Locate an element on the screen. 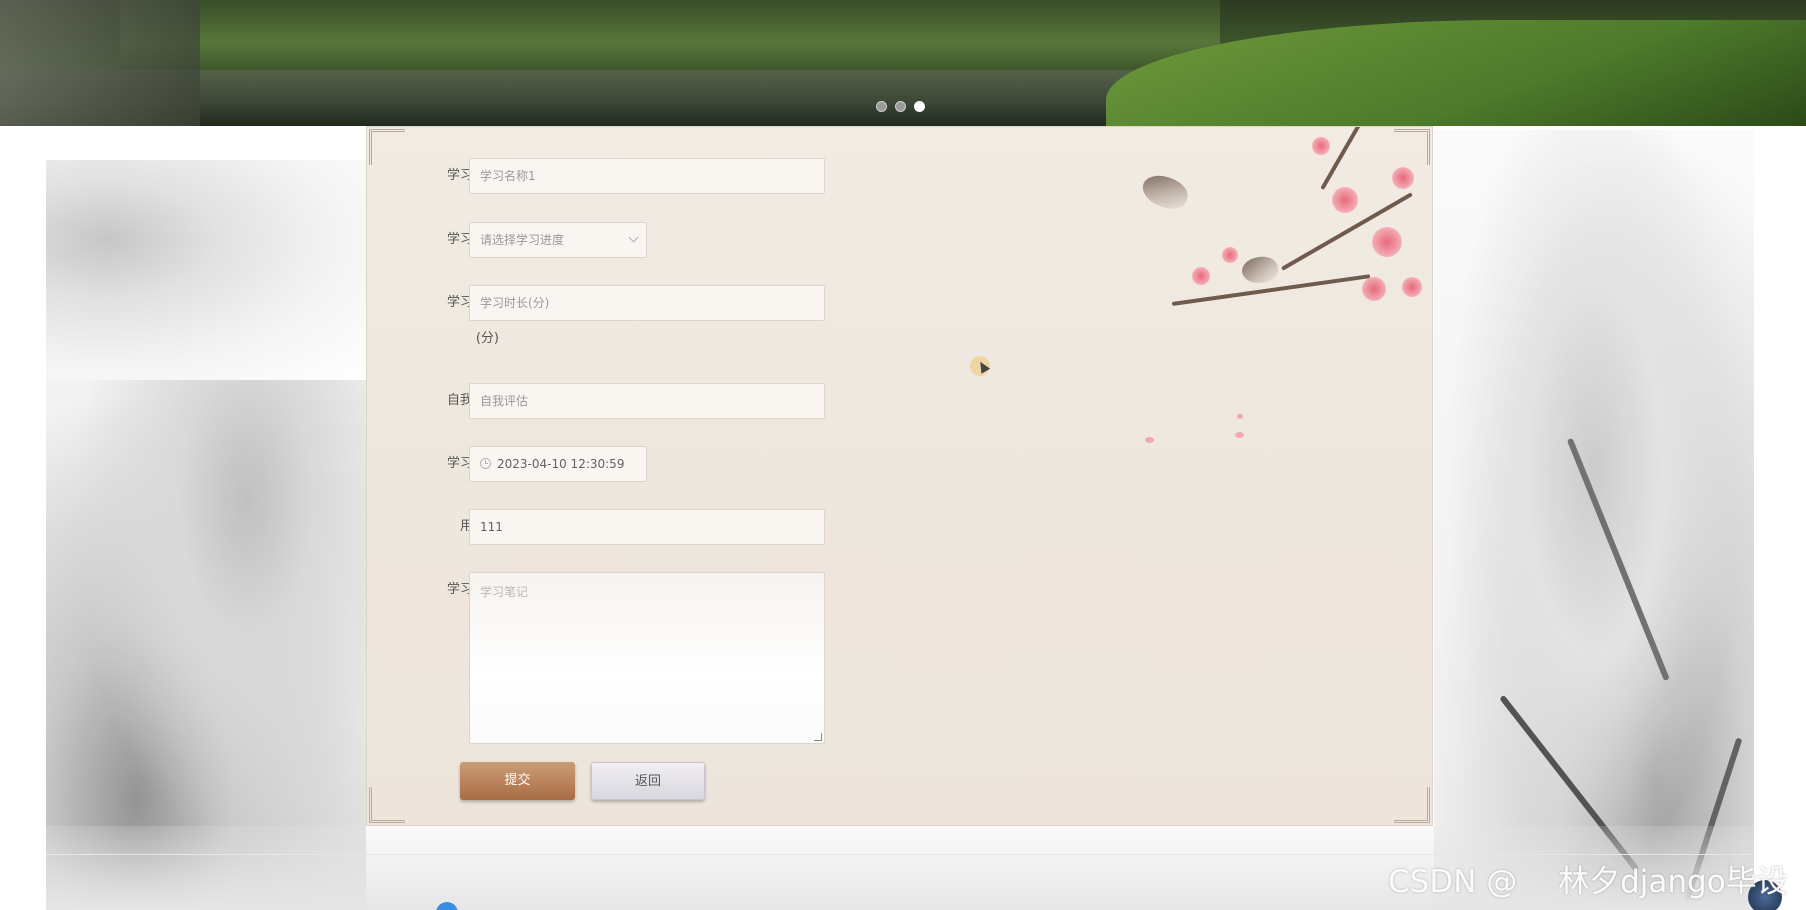 The width and height of the screenshot is (1806, 910). back-button: 返回 is located at coordinates (648, 781).